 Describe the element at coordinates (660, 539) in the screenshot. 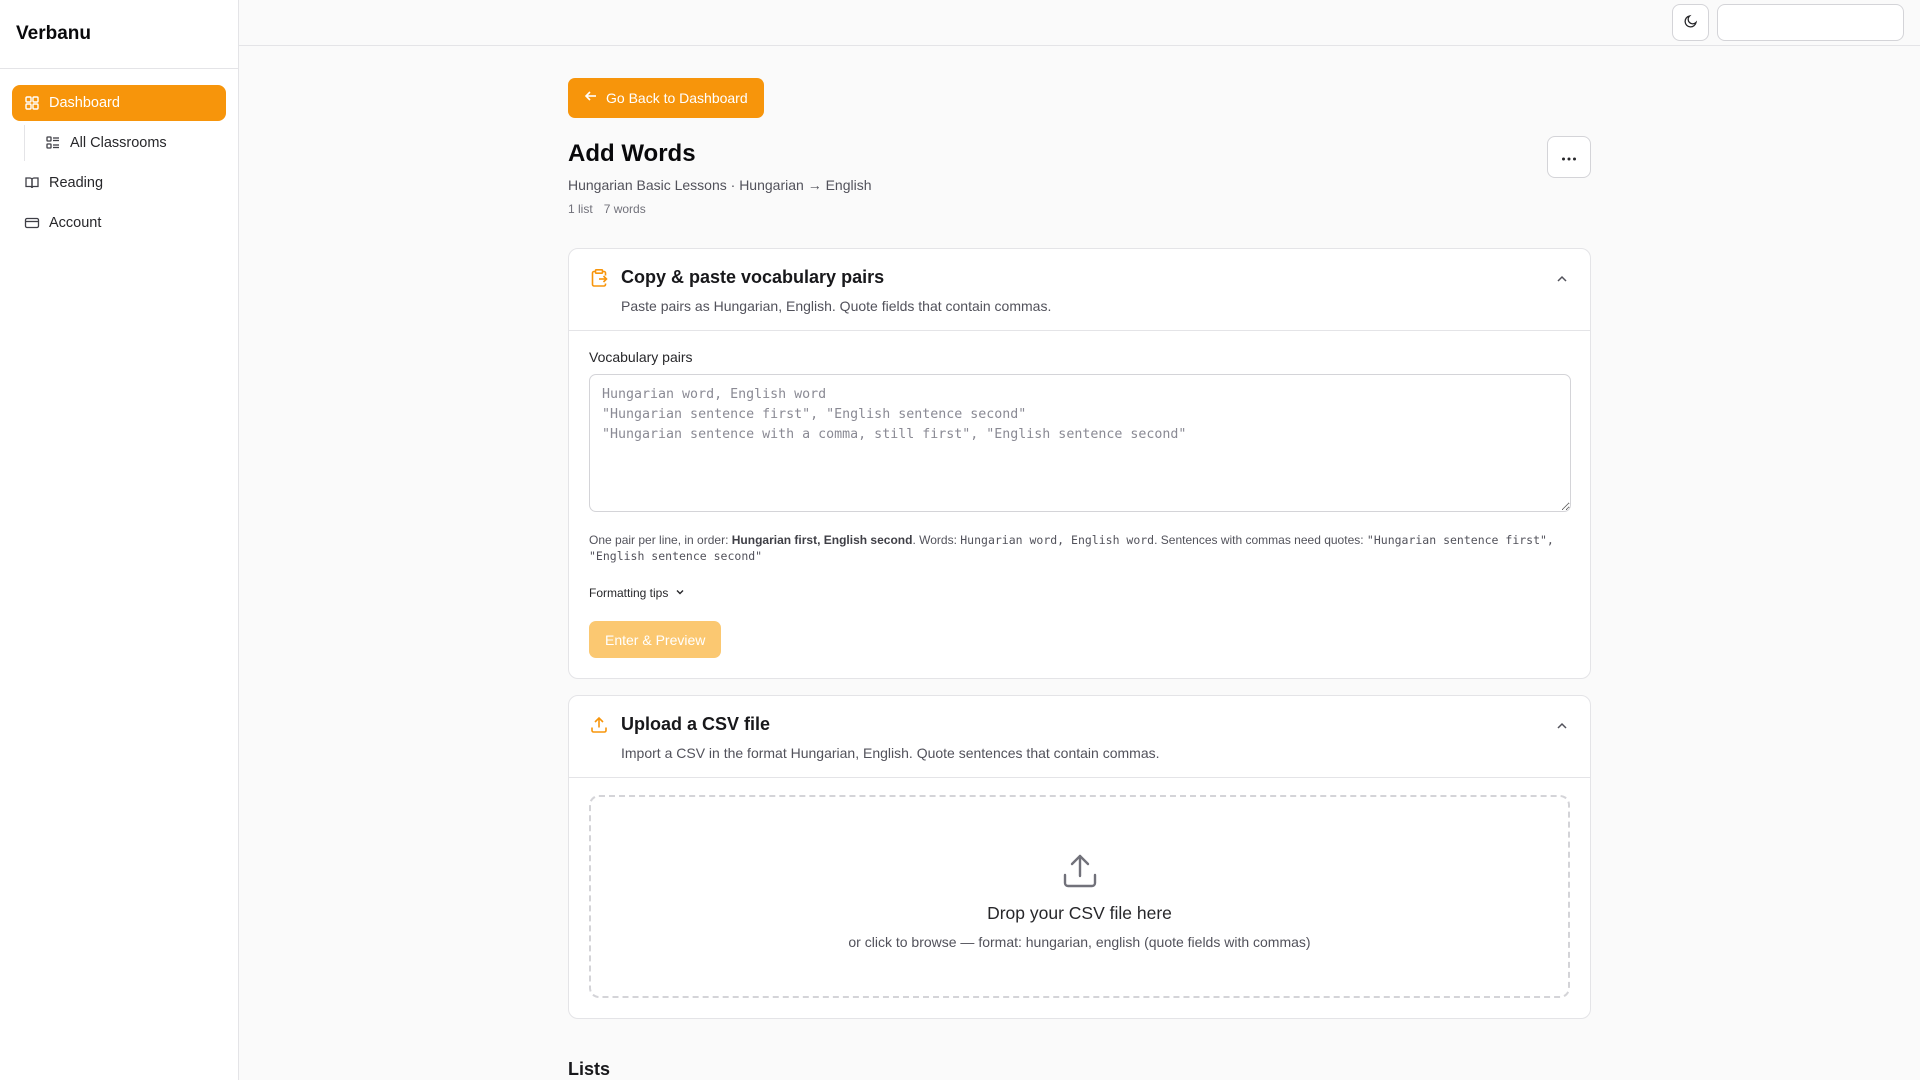

I see `help-text-part: One pair per line, in order:` at that location.